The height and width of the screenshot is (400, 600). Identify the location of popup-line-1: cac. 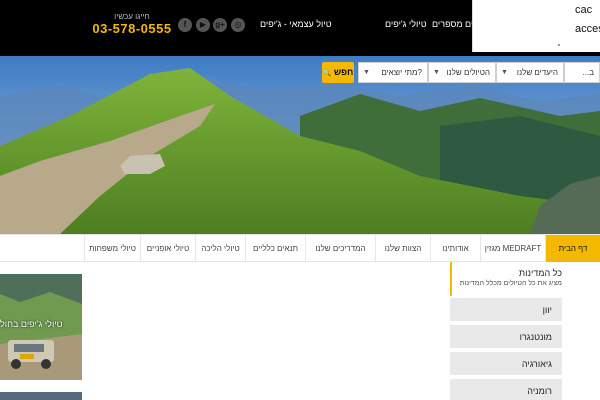
(584, 10).